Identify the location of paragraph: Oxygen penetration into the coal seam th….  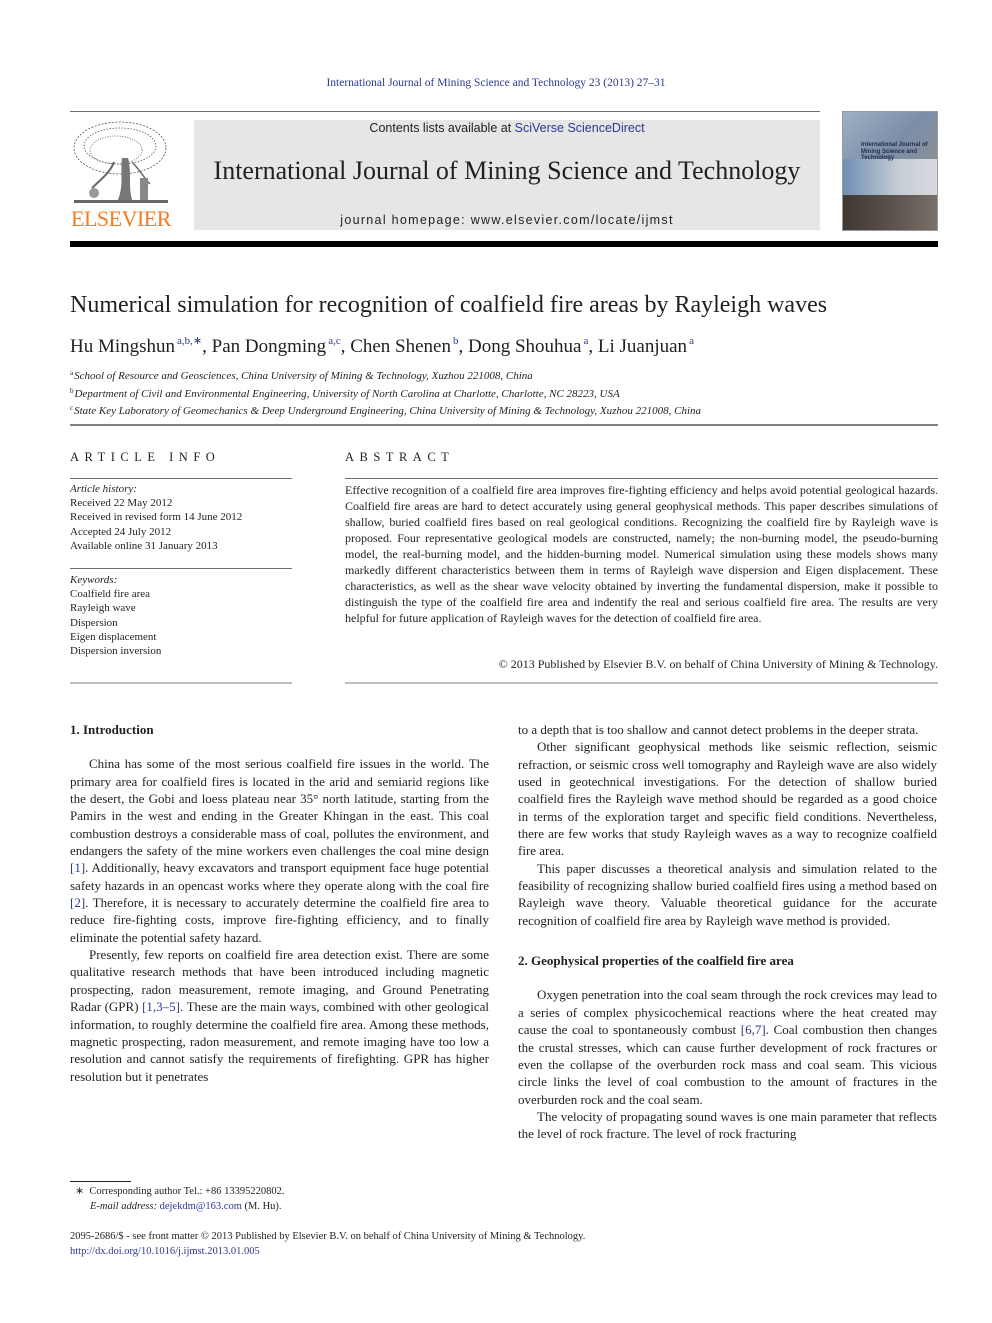
(727, 1047).